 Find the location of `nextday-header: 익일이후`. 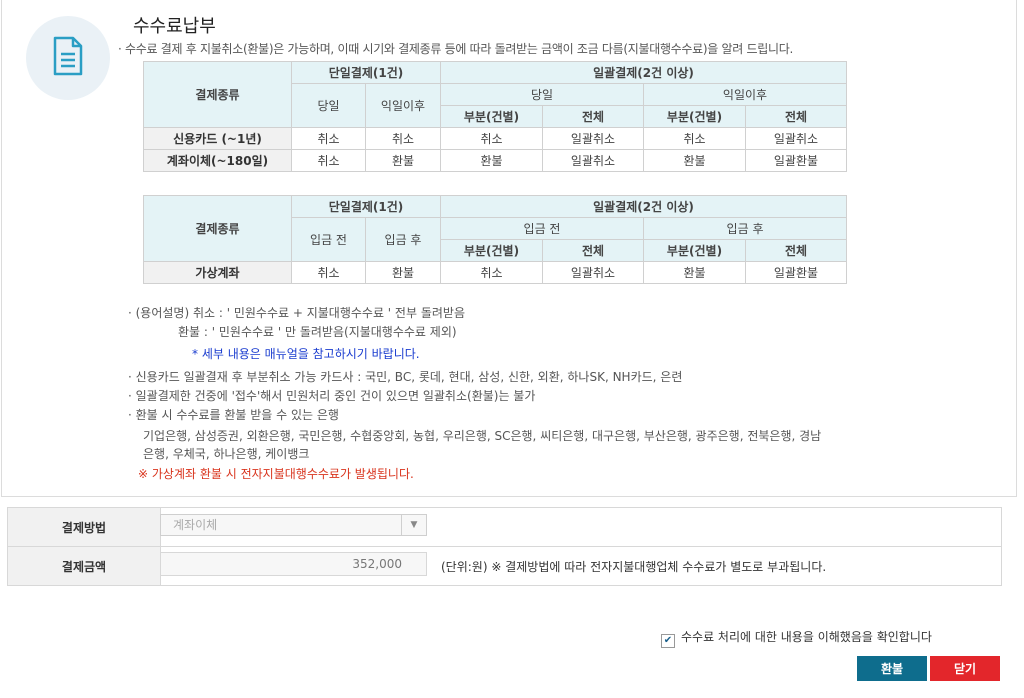

nextday-header: 익일이후 is located at coordinates (403, 105).